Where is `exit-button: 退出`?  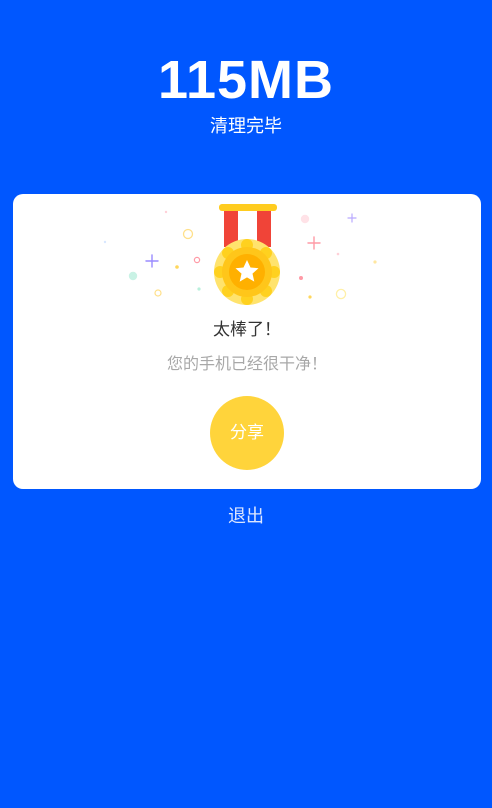
exit-button: 退出 is located at coordinates (246, 517).